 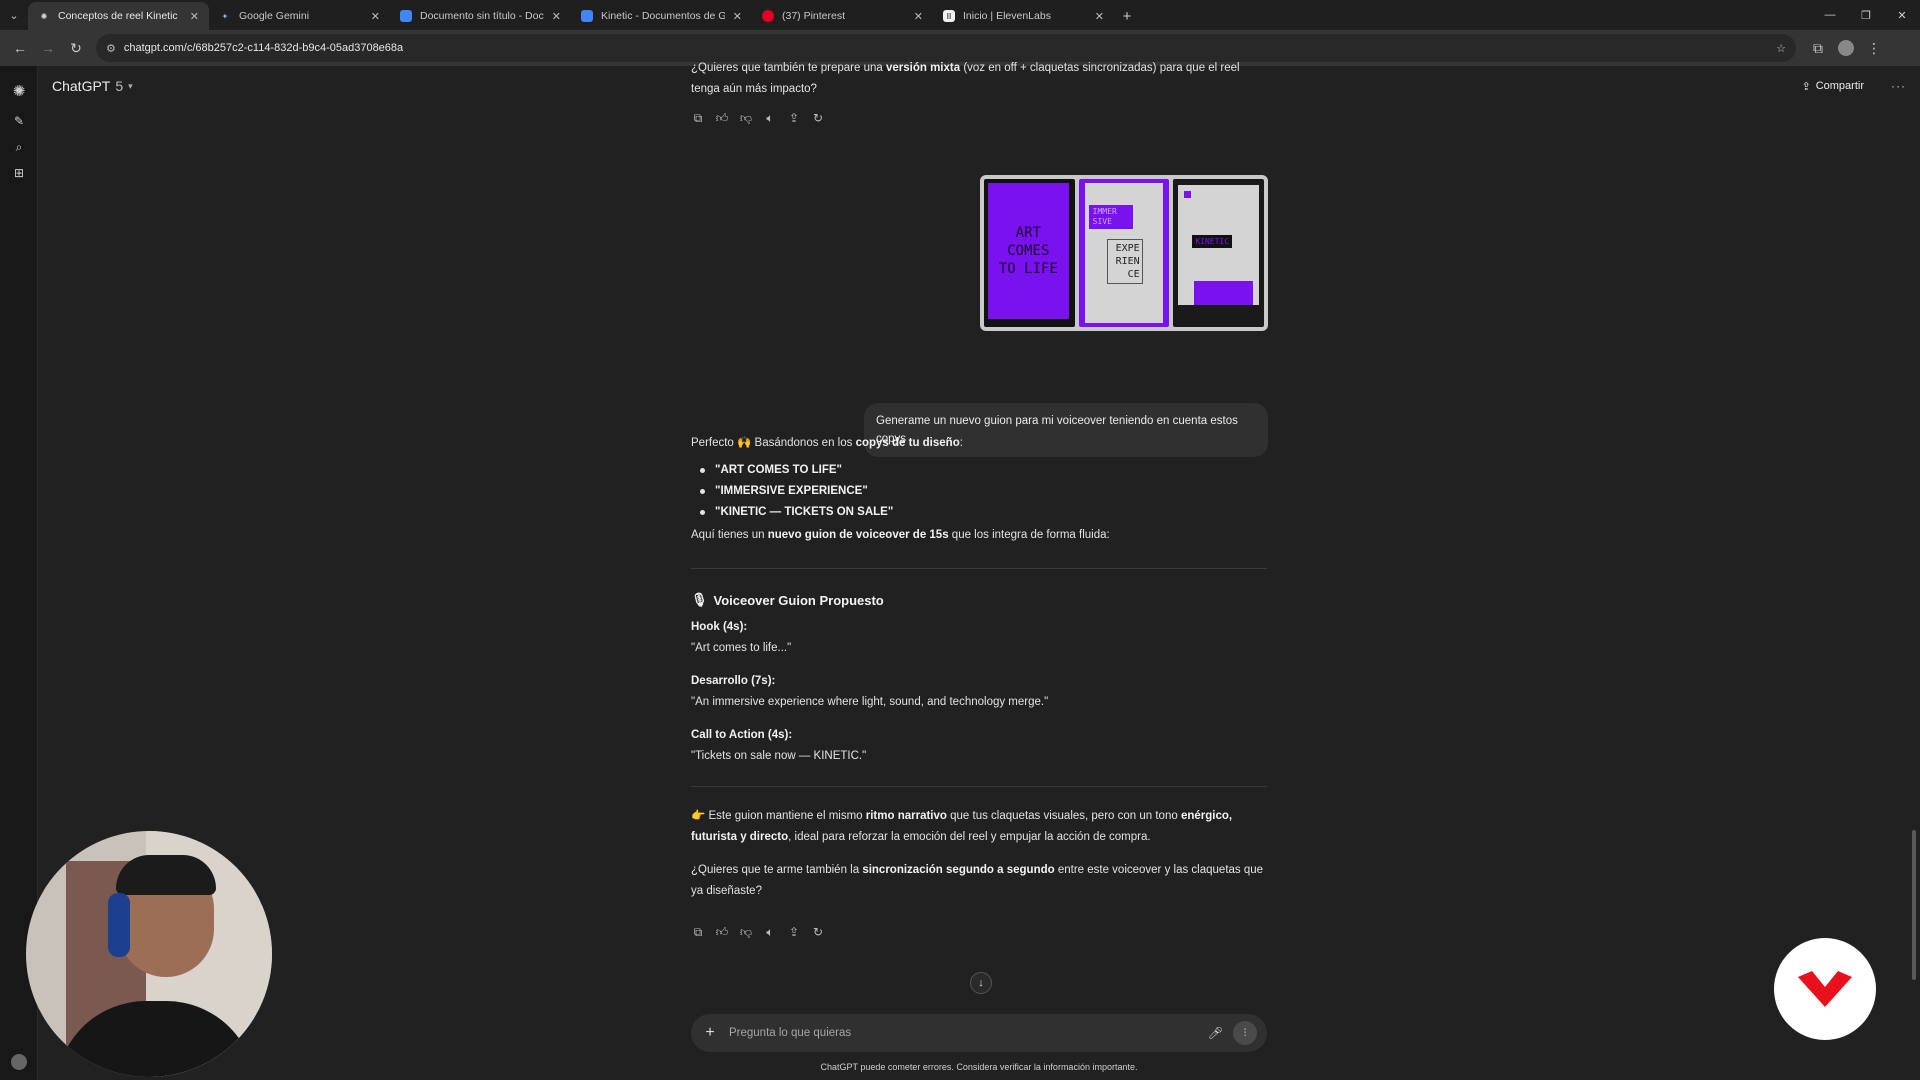 What do you see at coordinates (979, 512) in the screenshot?
I see `list-item: "KINETIC — TICKETS ON SALE"` at bounding box center [979, 512].